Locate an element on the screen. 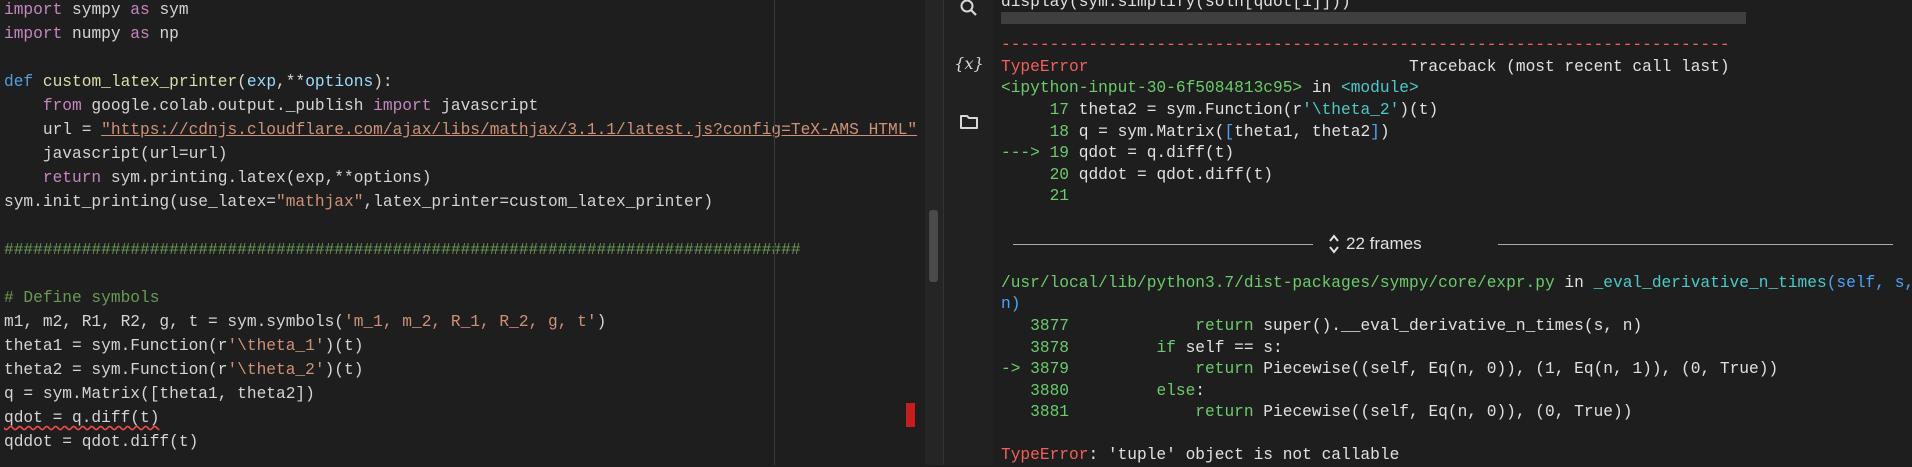 This screenshot has width=1912, height=467. code-line: theta2 = sym.Function(r'\theta_2')(t) is located at coordinates (460, 370).